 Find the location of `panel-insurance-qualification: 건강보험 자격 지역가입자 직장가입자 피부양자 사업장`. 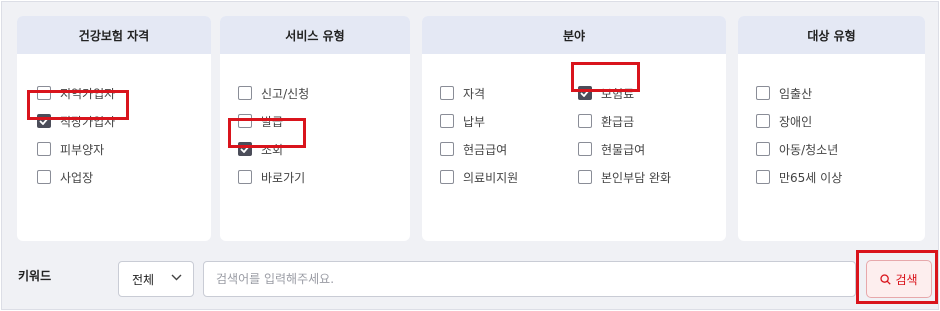

panel-insurance-qualification: 건강보험 자격 지역가입자 직장가입자 피부양자 사업장 is located at coordinates (114, 128).